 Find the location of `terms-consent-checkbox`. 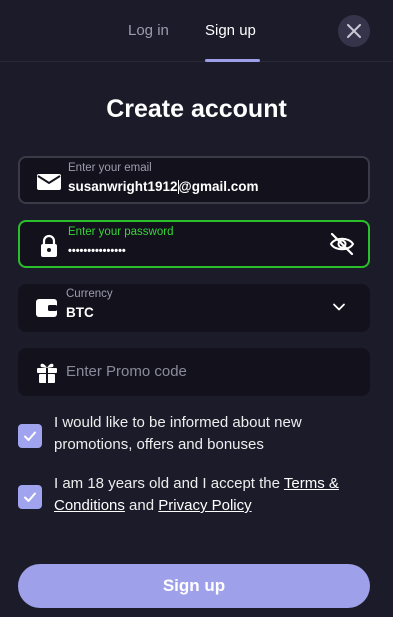

terms-consent-checkbox is located at coordinates (30, 497).